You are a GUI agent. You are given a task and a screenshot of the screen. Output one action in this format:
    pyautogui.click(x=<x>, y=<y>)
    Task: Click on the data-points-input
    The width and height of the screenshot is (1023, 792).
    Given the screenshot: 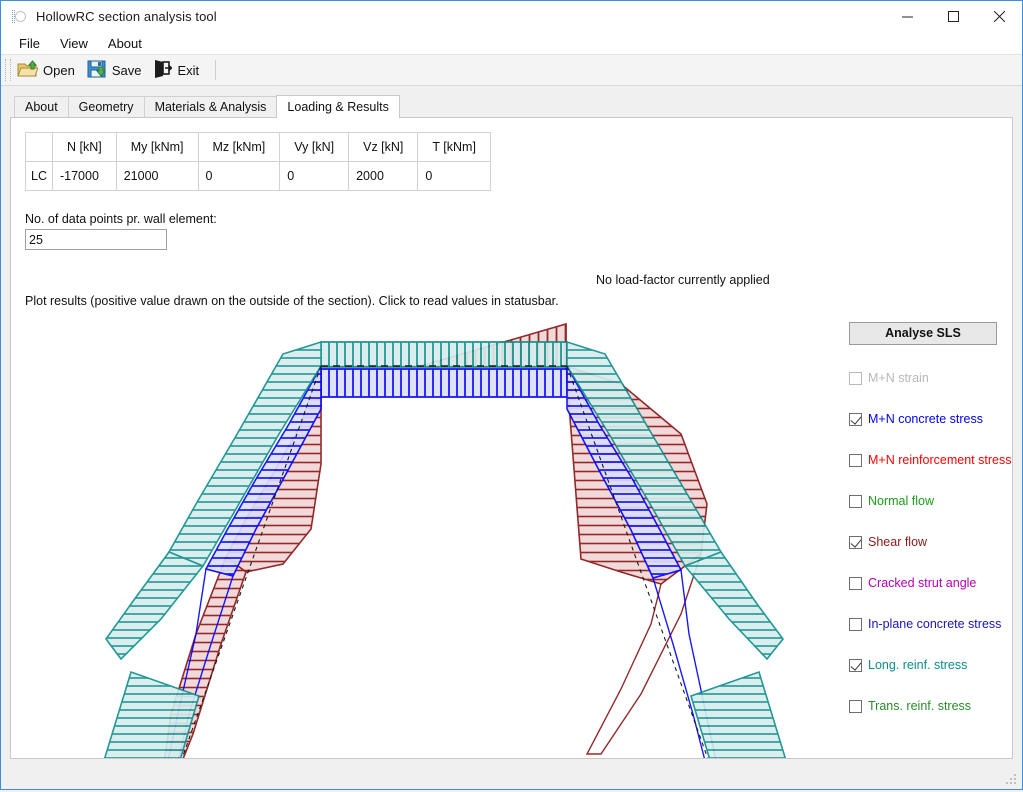 What is the action you would take?
    pyautogui.click(x=96, y=239)
    